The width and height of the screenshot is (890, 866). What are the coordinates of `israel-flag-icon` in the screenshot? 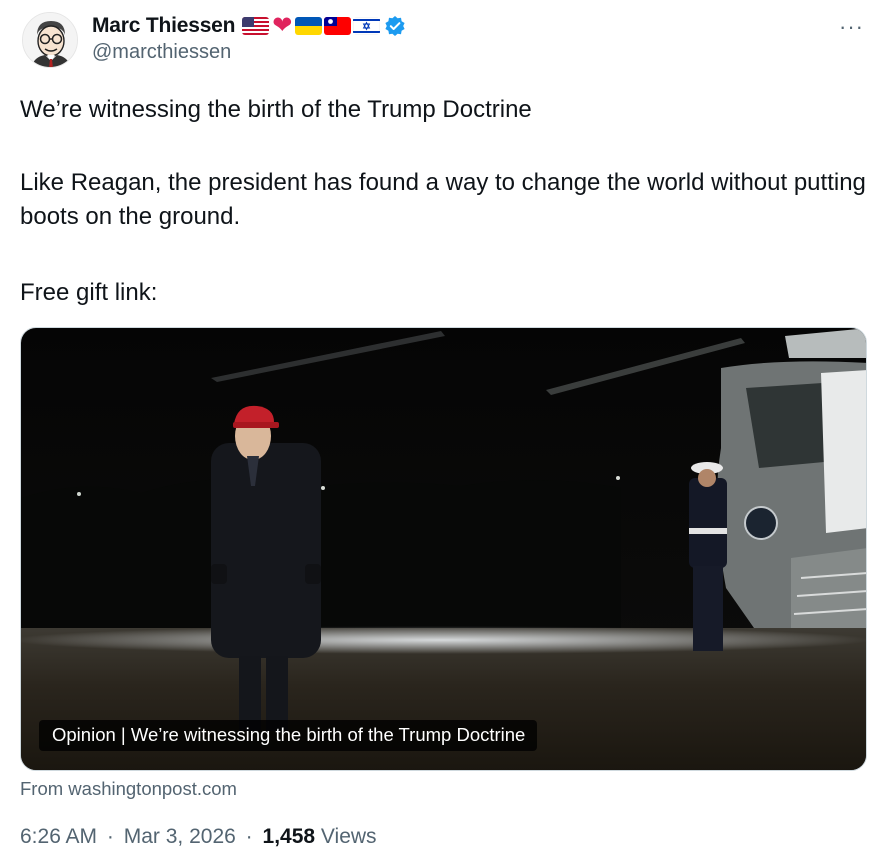 It's located at (367, 26).